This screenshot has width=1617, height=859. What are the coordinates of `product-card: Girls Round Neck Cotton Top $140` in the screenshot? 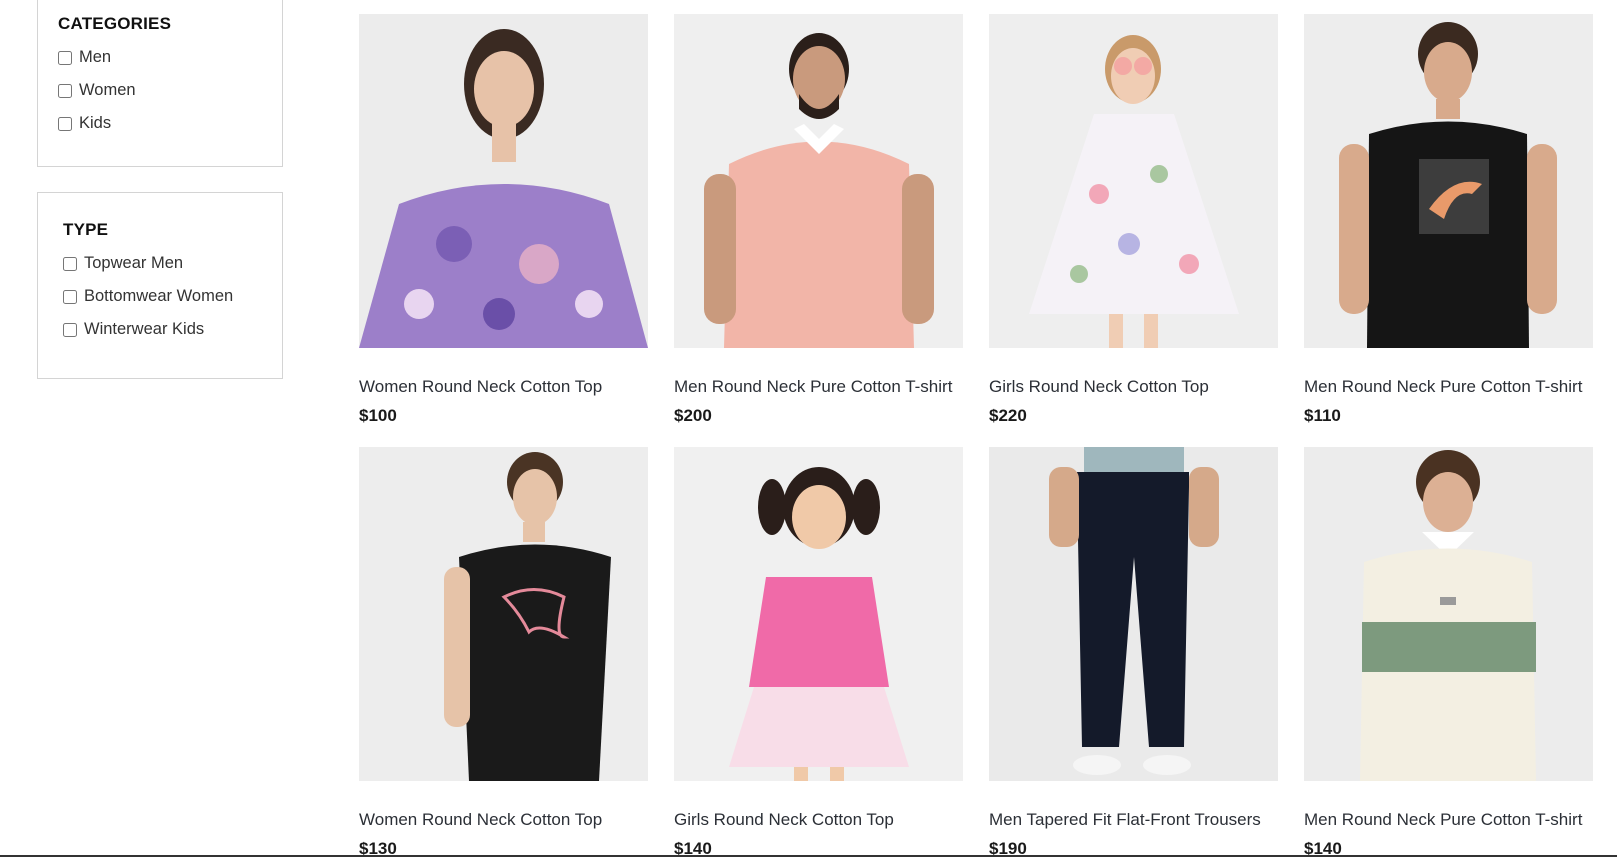 It's located at (818, 653).